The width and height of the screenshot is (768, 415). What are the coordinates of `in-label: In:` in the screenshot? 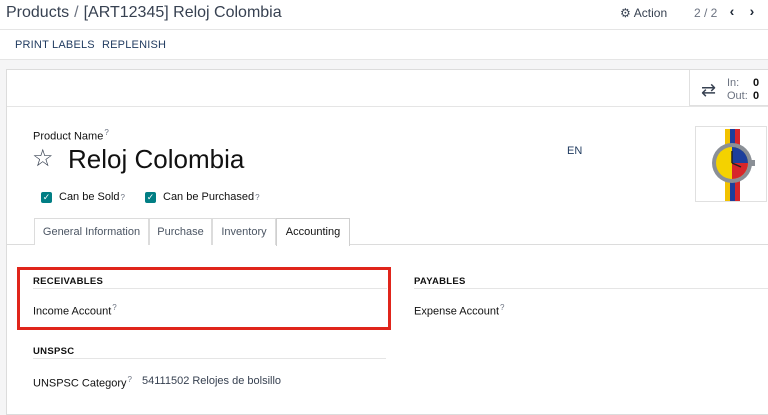 It's located at (733, 83).